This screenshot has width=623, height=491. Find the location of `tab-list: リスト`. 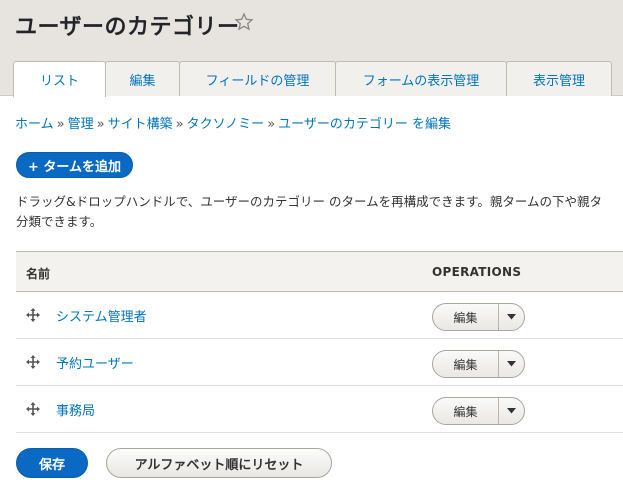

tab-list: リスト is located at coordinates (59, 79).